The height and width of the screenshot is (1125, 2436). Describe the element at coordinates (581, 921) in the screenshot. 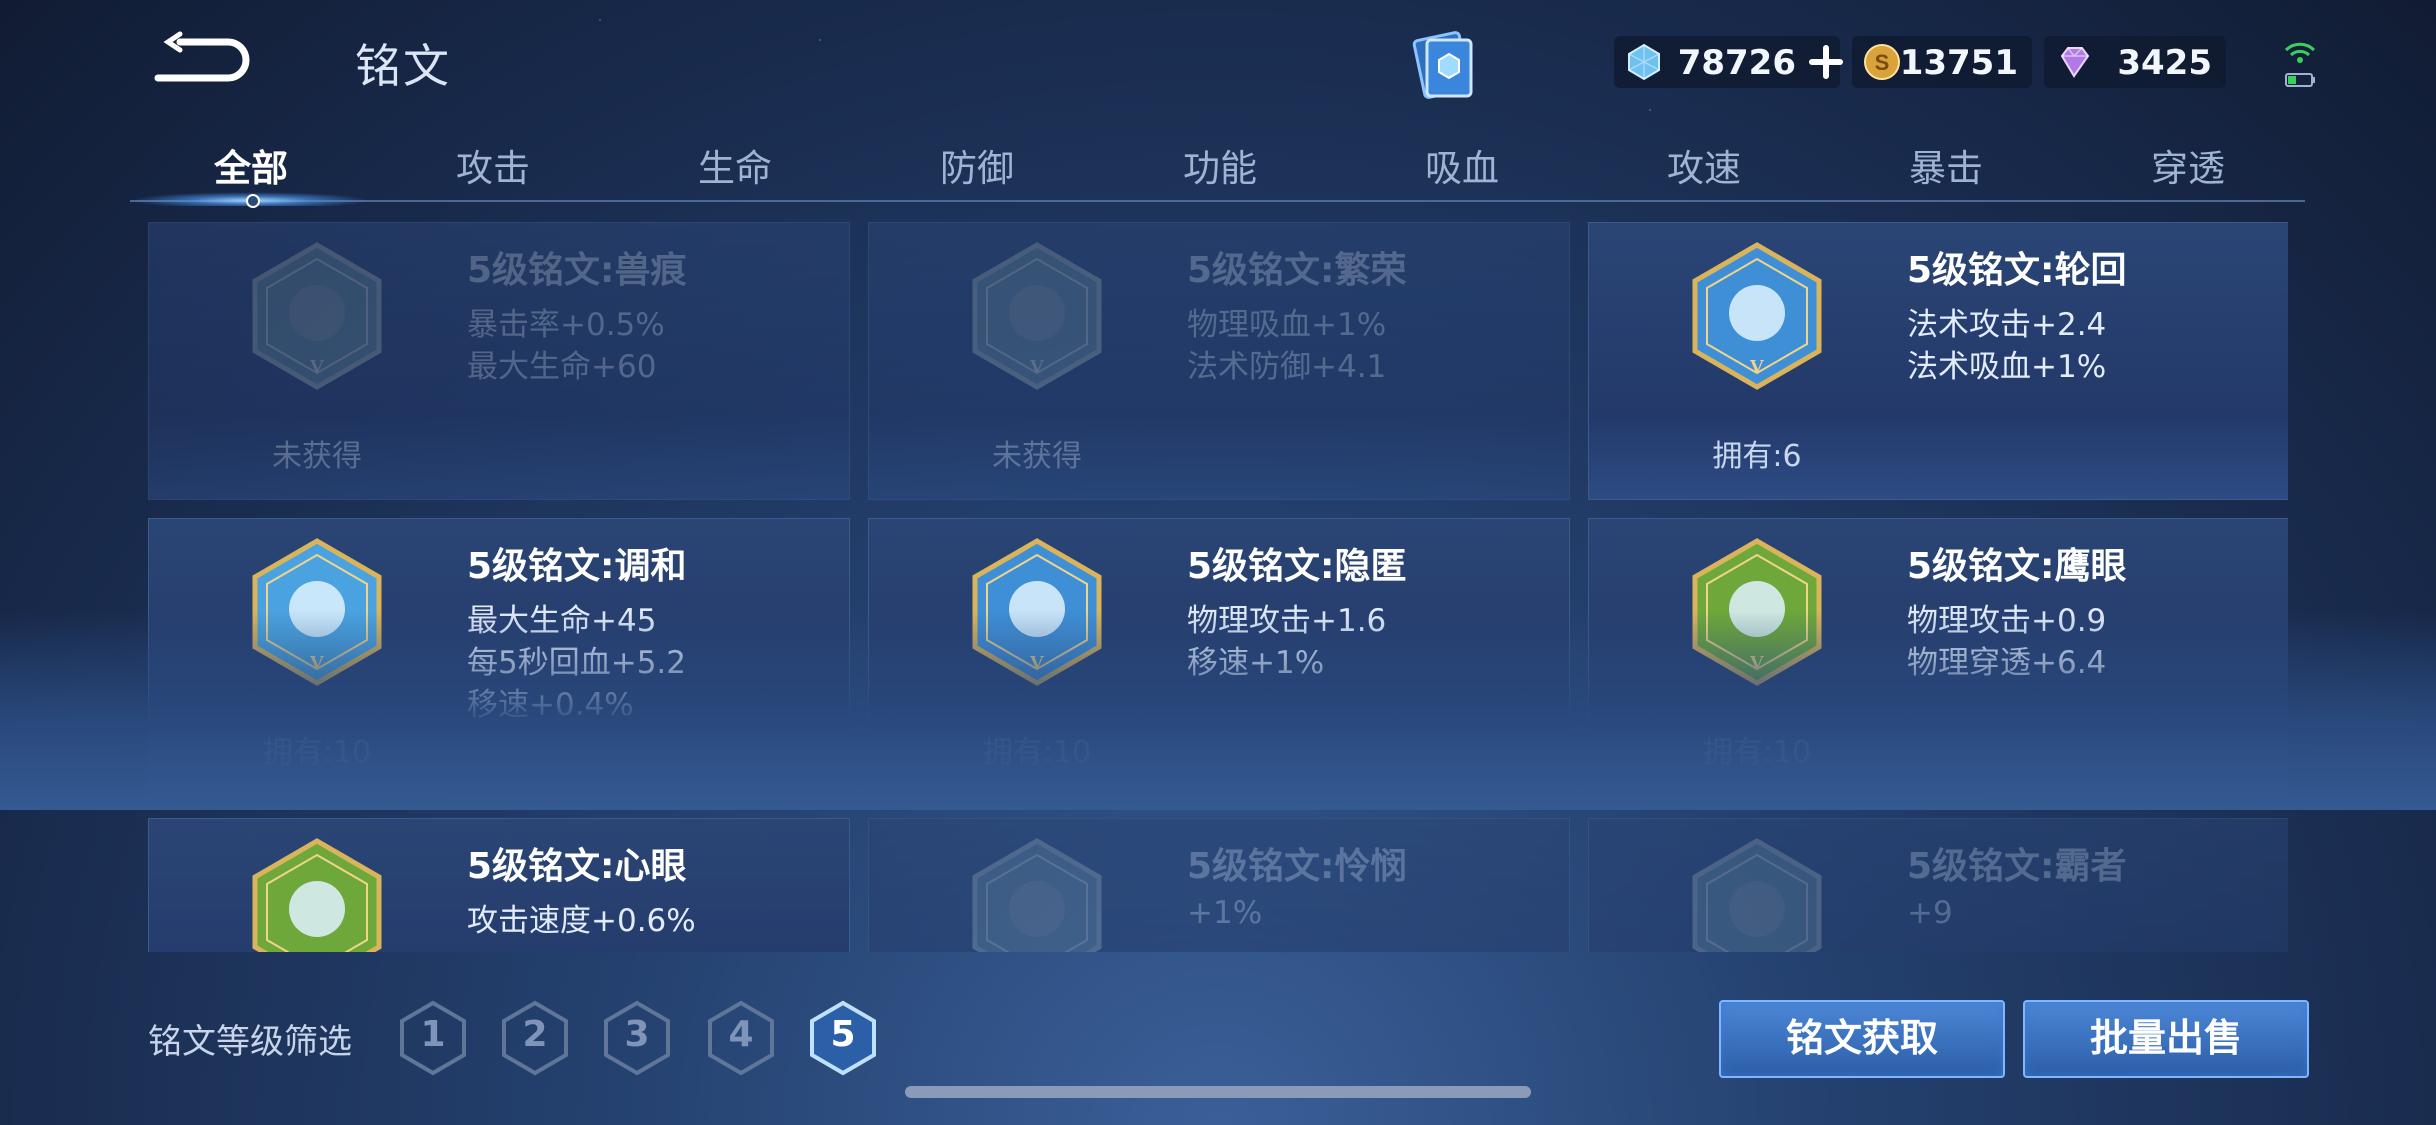

I see `inscription-stat: 攻击速度+0.6%` at that location.